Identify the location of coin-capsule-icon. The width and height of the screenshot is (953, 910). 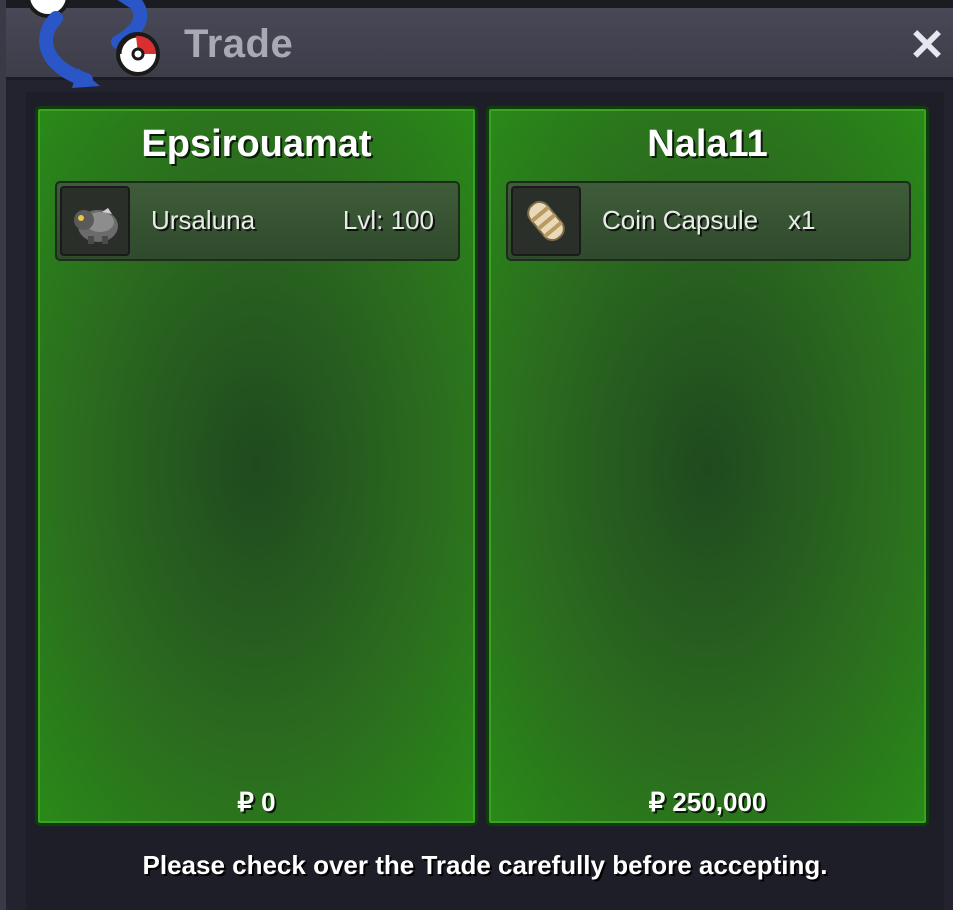
(546, 221).